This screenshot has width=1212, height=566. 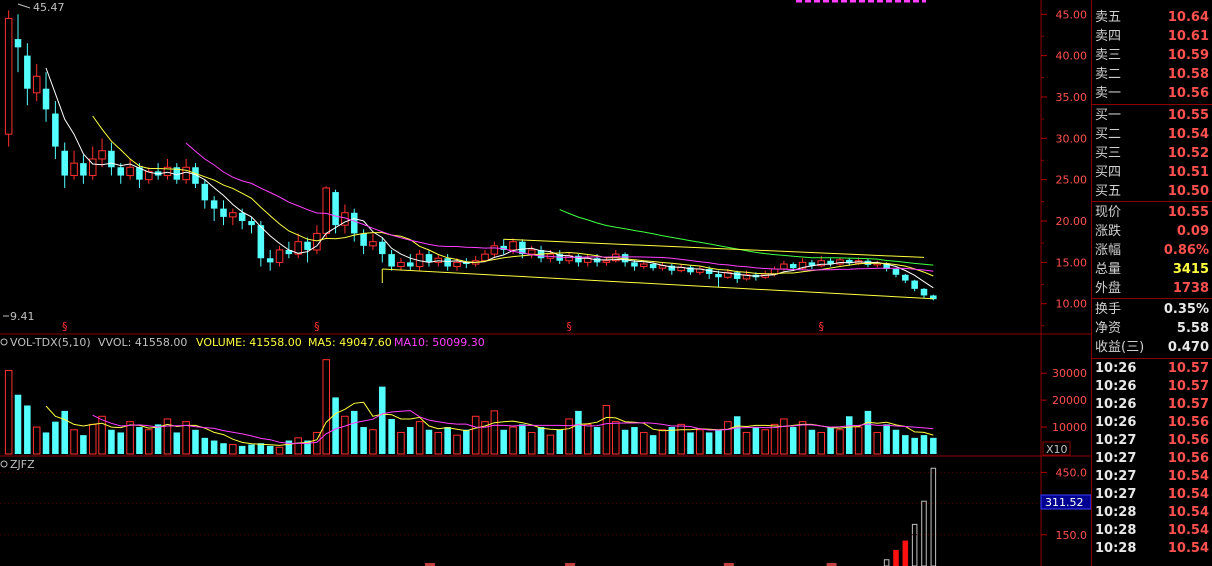 What do you see at coordinates (1120, 347) in the screenshot?
I see `row-label: 收益(三)` at bounding box center [1120, 347].